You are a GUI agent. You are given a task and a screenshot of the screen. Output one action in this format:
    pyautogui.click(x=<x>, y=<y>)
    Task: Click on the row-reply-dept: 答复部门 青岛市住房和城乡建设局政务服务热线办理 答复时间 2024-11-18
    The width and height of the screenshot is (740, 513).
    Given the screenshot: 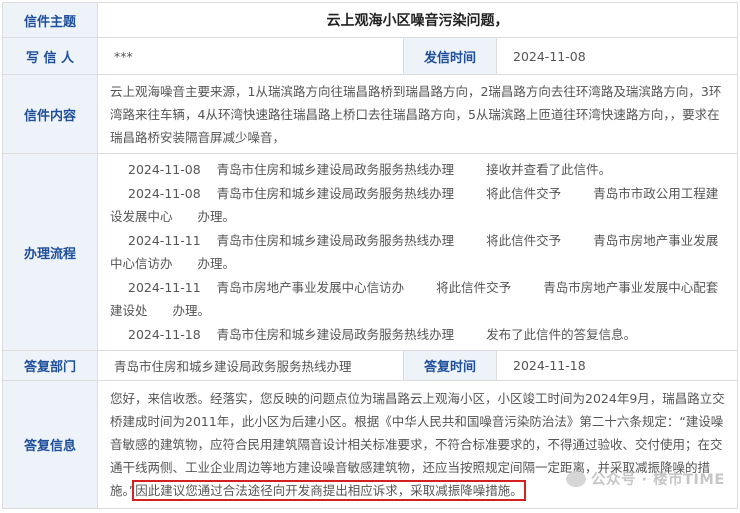 What is the action you would take?
    pyautogui.click(x=370, y=365)
    